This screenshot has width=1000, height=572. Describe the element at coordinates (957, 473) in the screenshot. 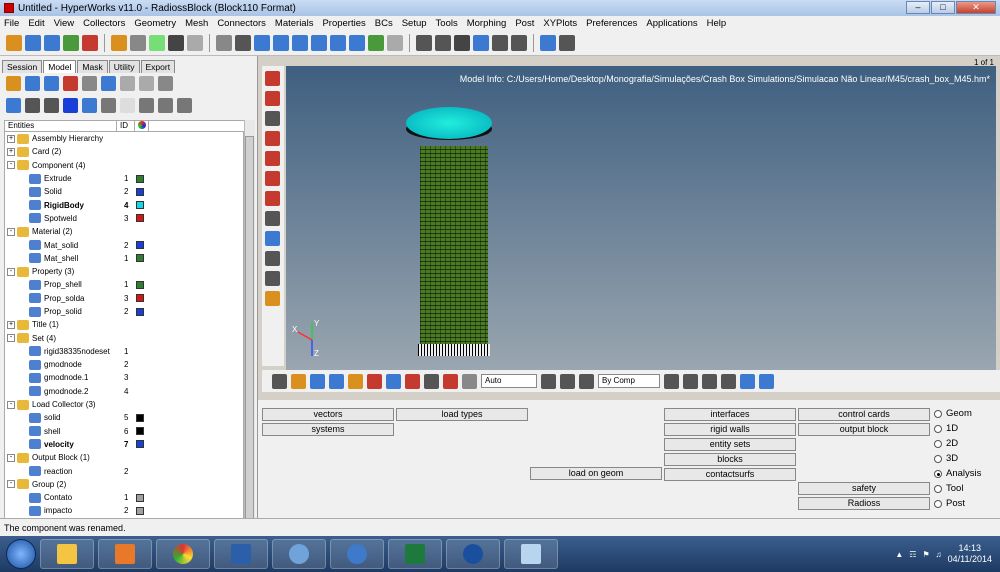

I see `radio-analysis: Analysis` at that location.